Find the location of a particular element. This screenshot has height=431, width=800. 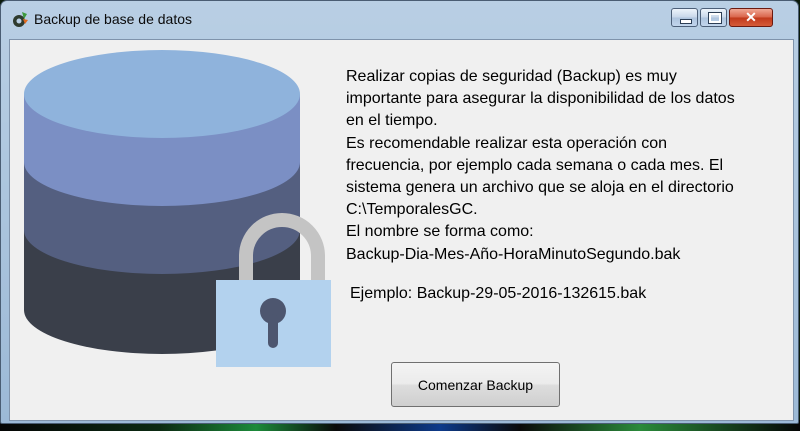

maximize-icon is located at coordinates (715, 18).